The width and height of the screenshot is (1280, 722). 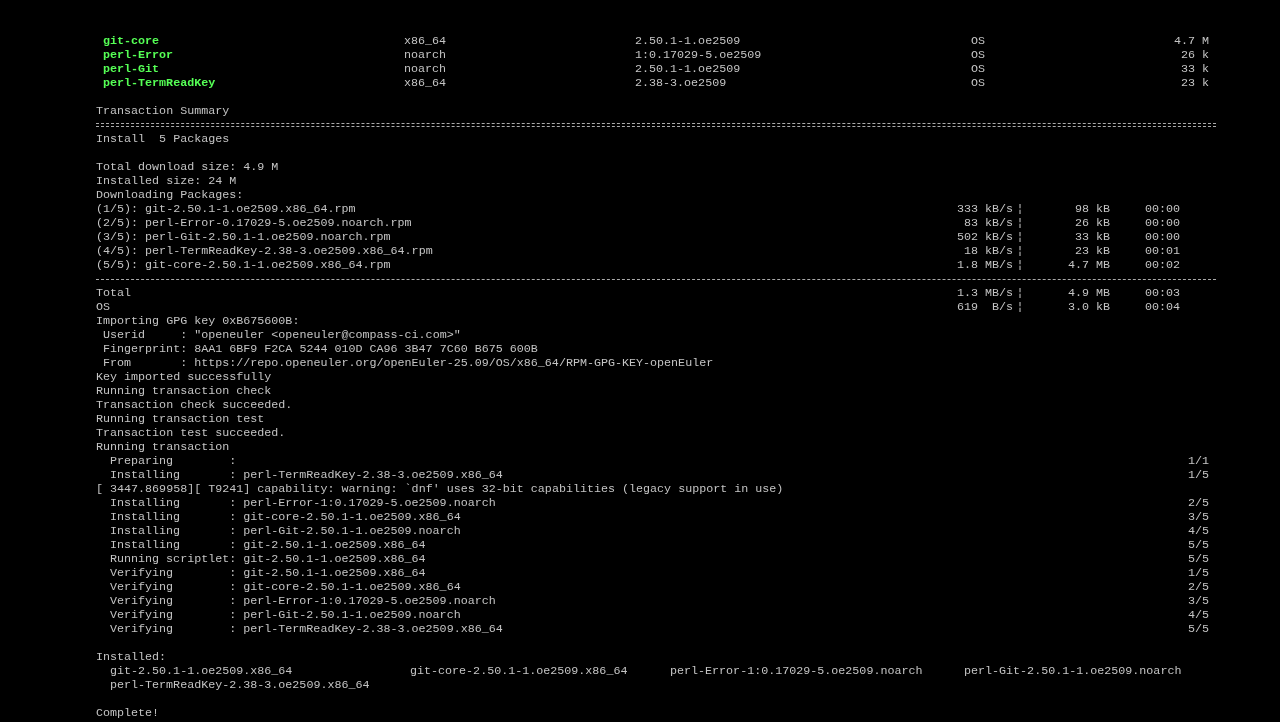 I want to click on terminal-line: Install 5 Packages, so click(x=163, y=139).